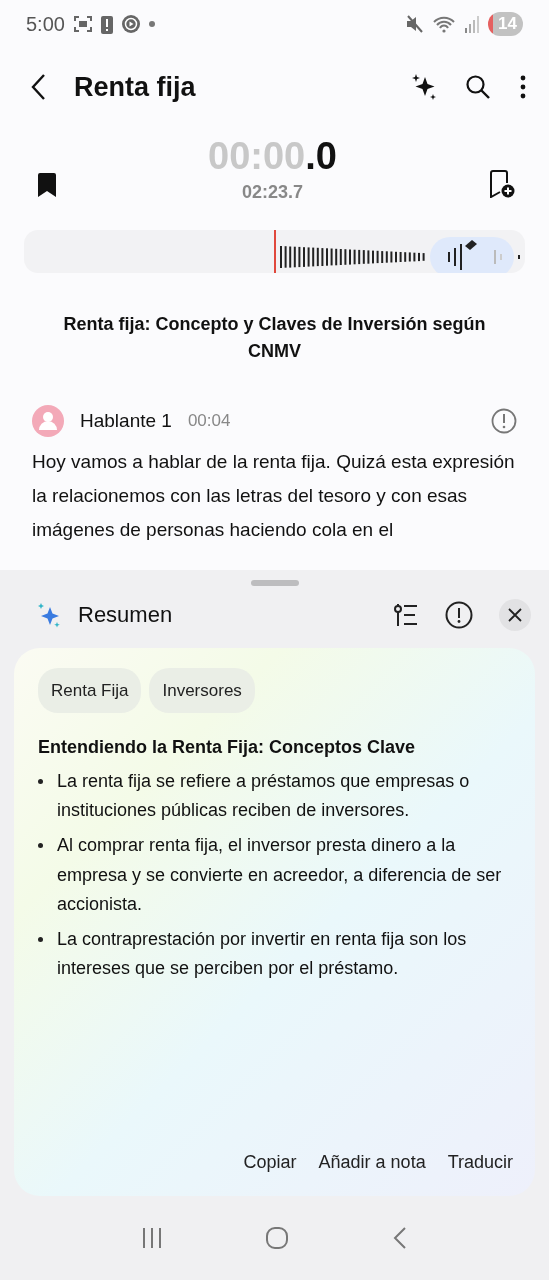  I want to click on tag-chip: Renta Fija, so click(90, 691).